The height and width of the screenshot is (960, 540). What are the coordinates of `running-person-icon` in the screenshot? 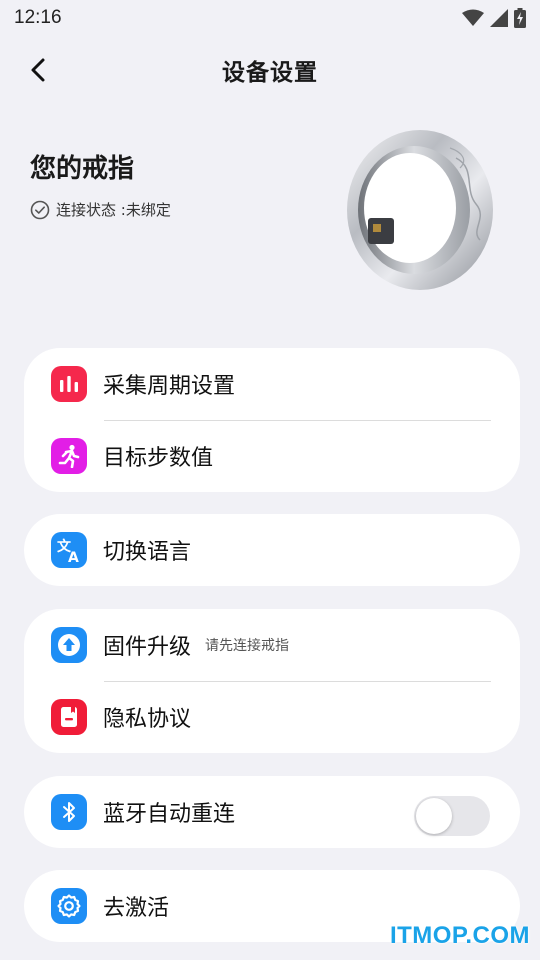 It's located at (69, 456).